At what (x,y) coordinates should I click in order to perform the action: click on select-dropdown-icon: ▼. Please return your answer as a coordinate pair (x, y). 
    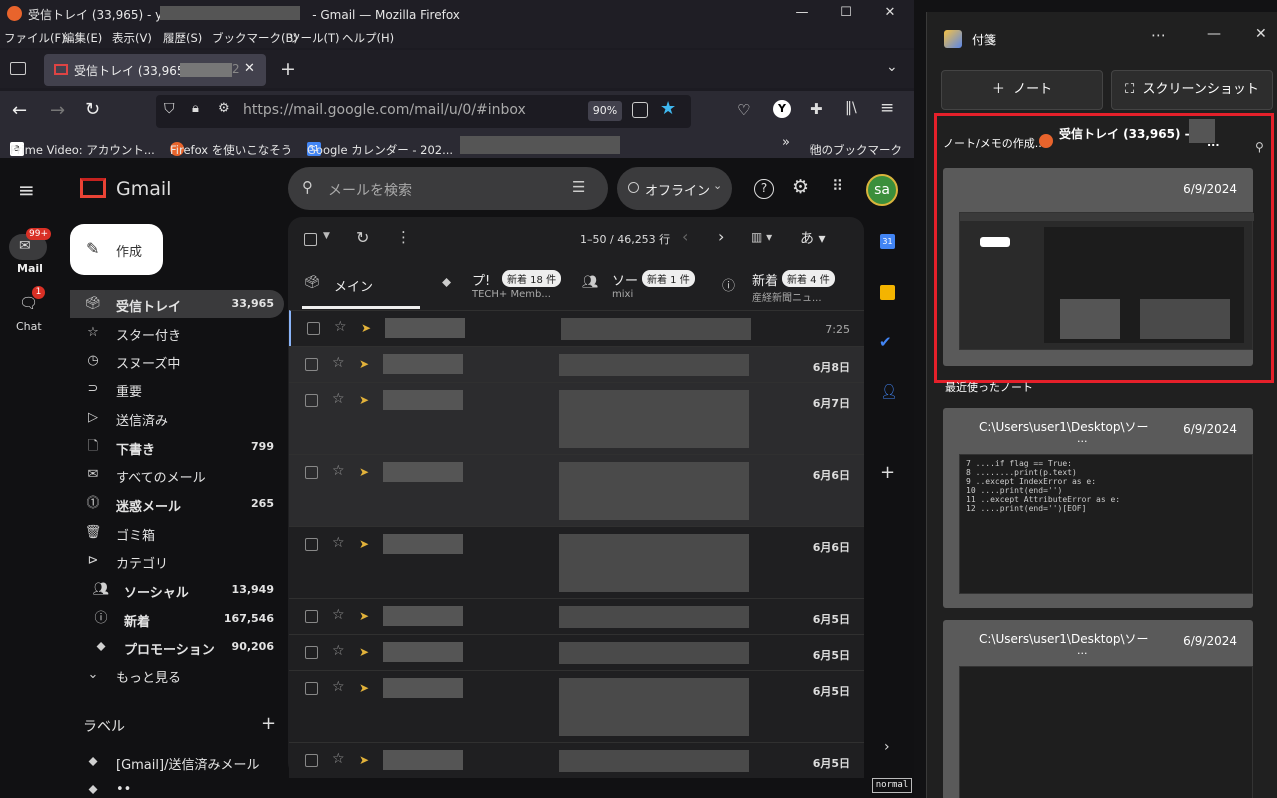
    Looking at the image, I should click on (326, 236).